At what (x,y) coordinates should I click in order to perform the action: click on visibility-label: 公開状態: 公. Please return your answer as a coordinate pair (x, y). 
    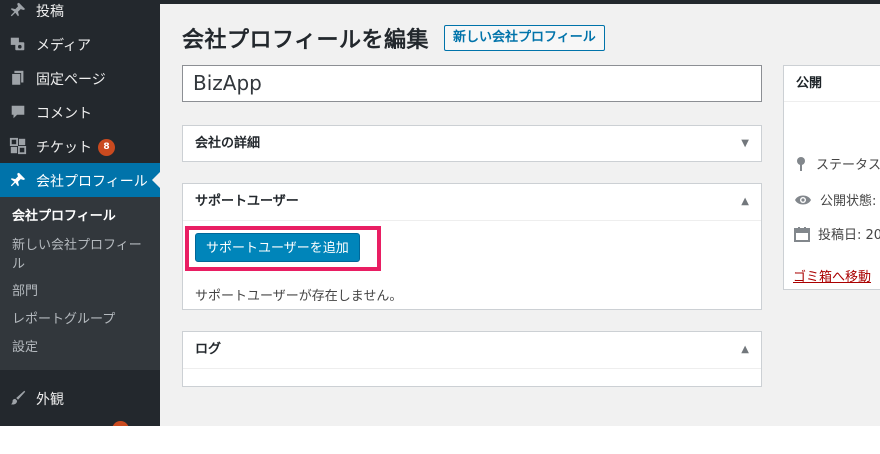
    Looking at the image, I should click on (850, 201).